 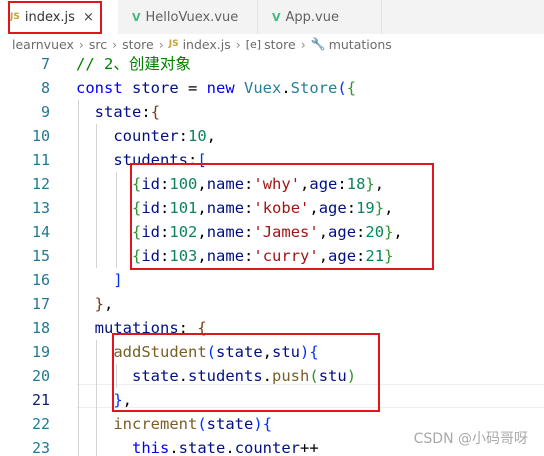 What do you see at coordinates (45, 88) in the screenshot?
I see `line-number: 8` at bounding box center [45, 88].